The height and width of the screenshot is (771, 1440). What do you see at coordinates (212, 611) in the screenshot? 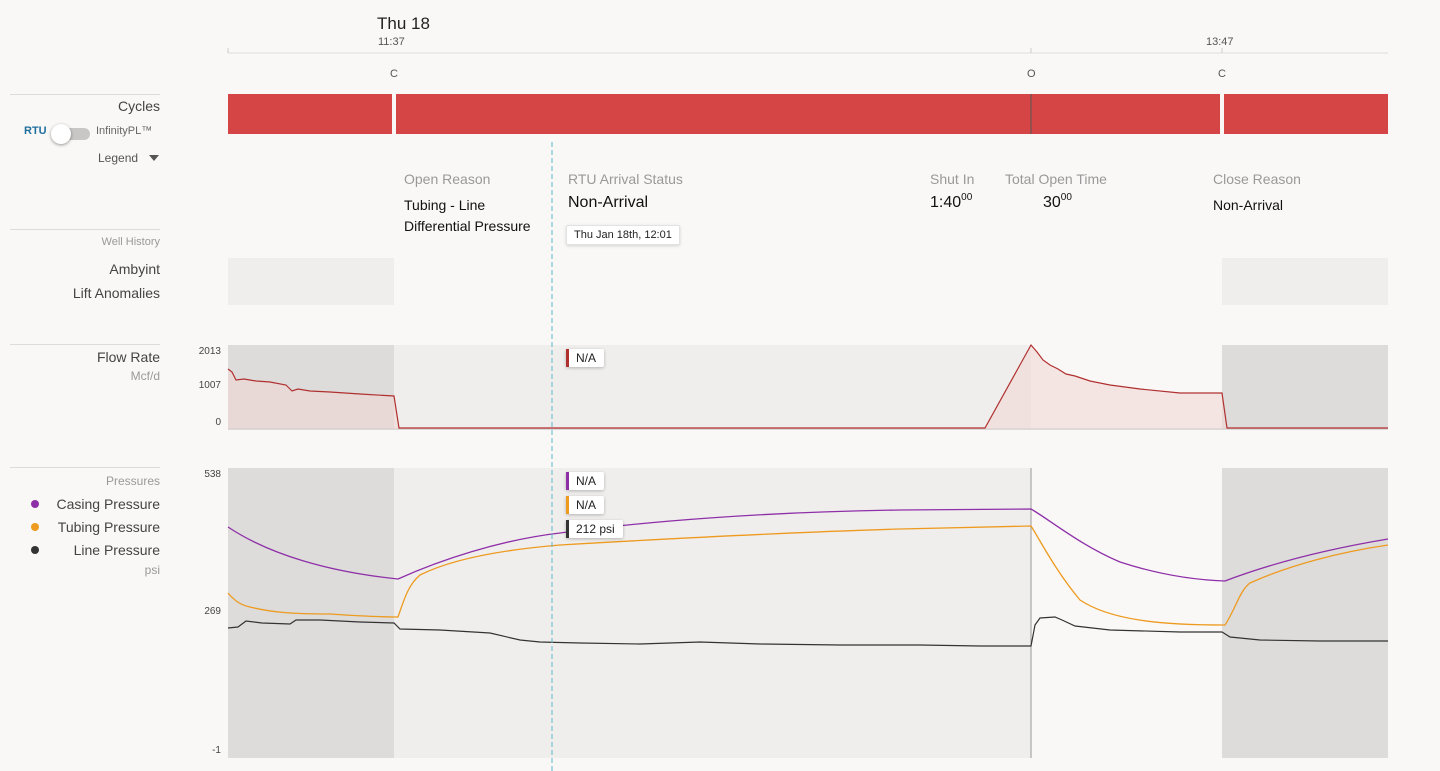
I see `pressure-ytick: 269` at bounding box center [212, 611].